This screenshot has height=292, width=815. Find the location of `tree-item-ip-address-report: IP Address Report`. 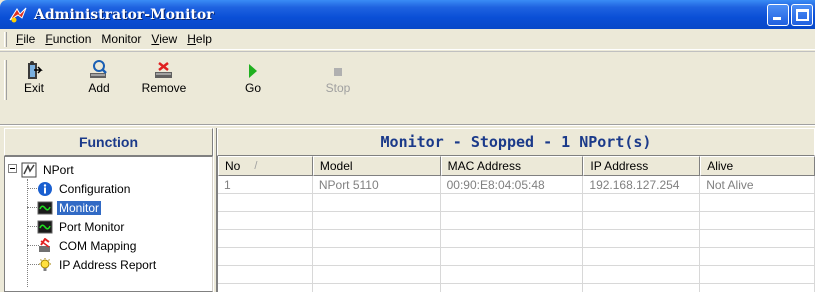

tree-item-ip-address-report: IP Address Report is located at coordinates (108, 264).